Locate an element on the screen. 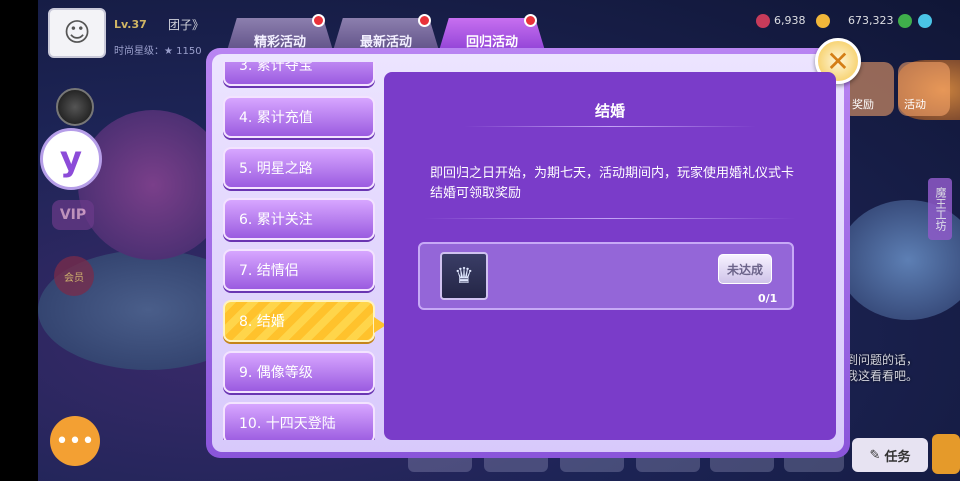  list-item: 7. 结情侣 is located at coordinates (299, 270).